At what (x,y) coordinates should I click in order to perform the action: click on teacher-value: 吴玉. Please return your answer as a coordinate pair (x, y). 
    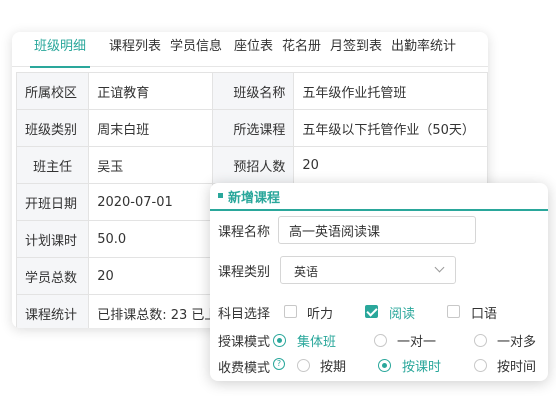
    Looking at the image, I should click on (151, 165).